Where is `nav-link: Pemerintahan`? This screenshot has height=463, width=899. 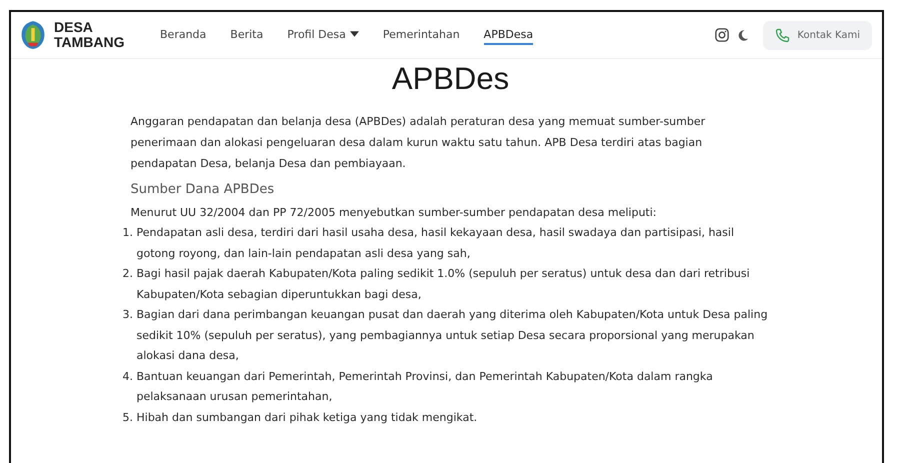 nav-link: Pemerintahan is located at coordinates (421, 35).